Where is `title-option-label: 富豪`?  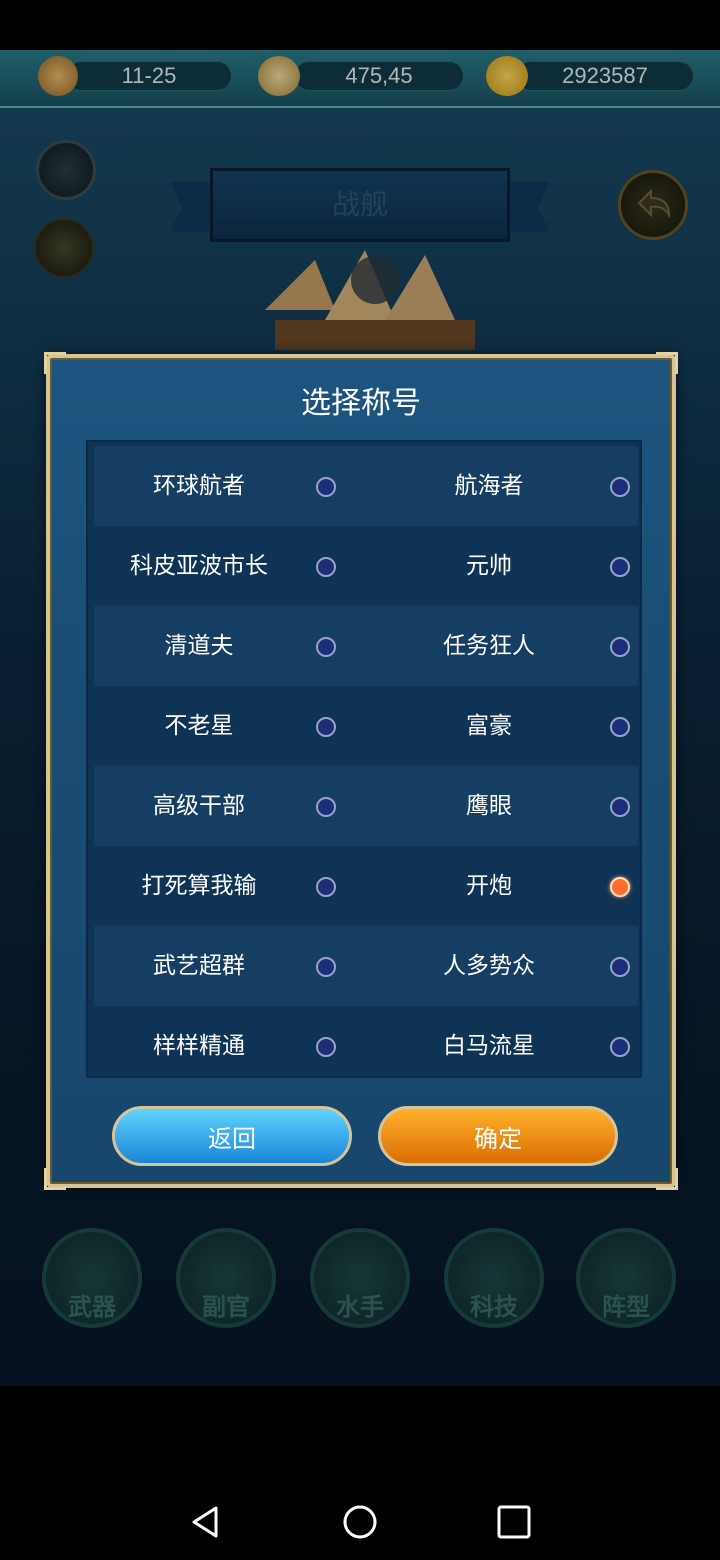
title-option-label: 富豪 is located at coordinates (489, 726).